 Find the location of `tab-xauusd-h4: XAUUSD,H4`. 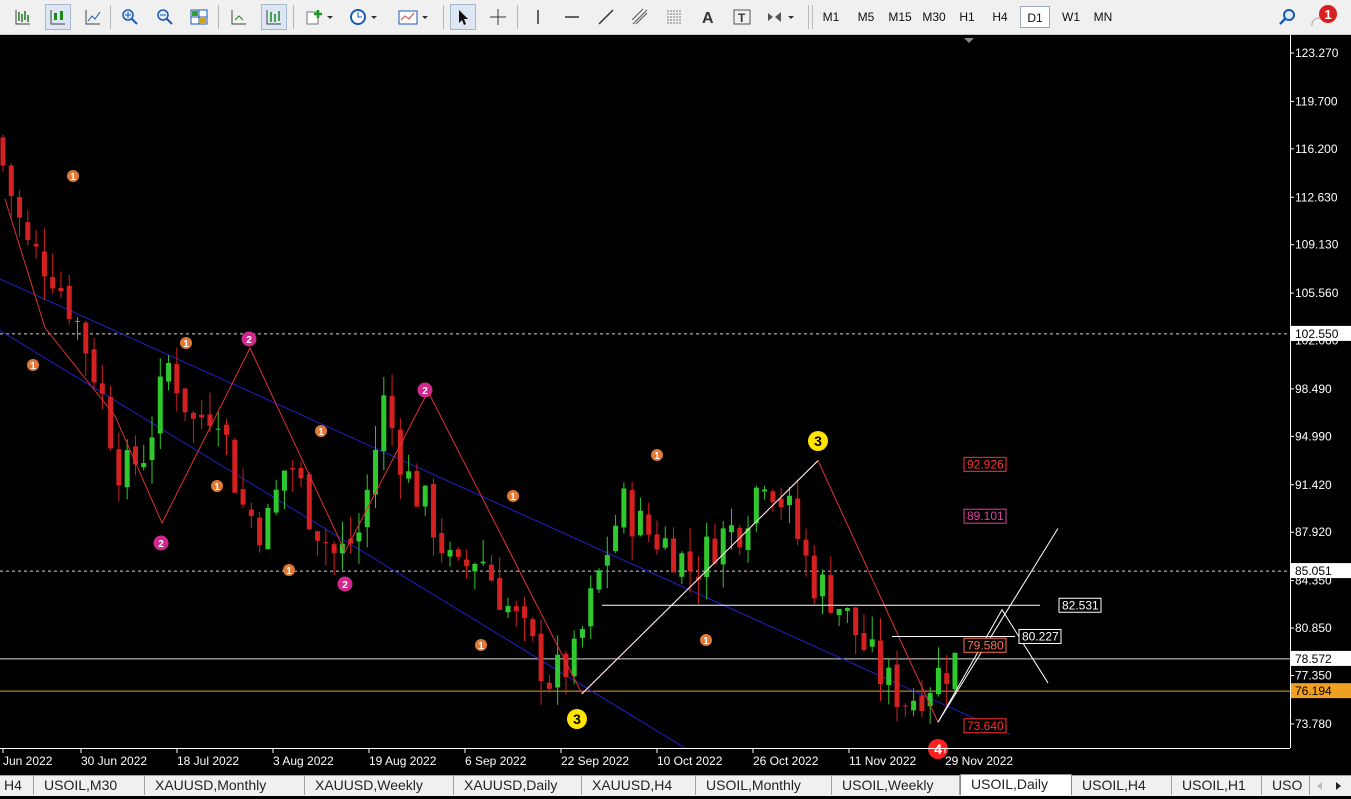

tab-xauusd-h4: XAUUSD,H4 is located at coordinates (639, 785).